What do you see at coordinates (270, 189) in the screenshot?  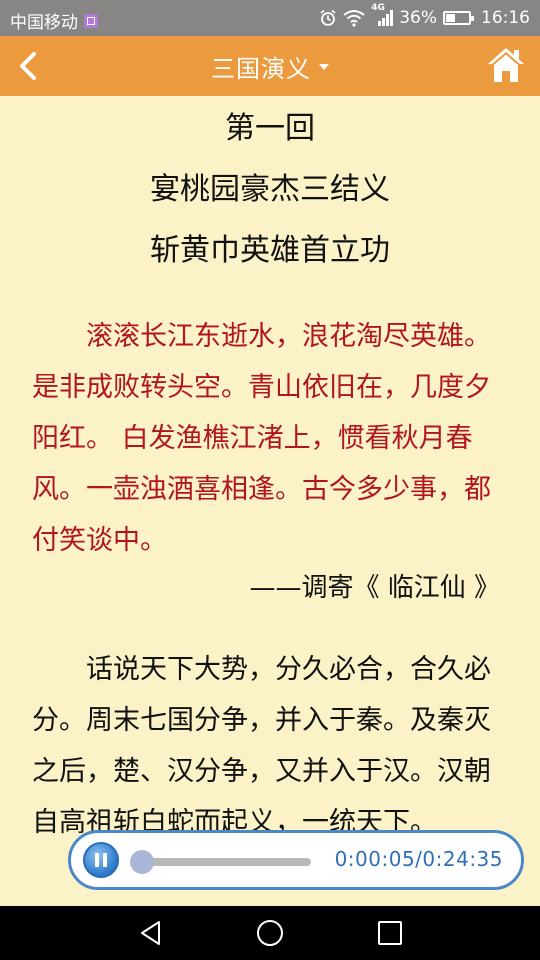 I see `chapter-title-line1: 宴桃园豪杰三结义` at bounding box center [270, 189].